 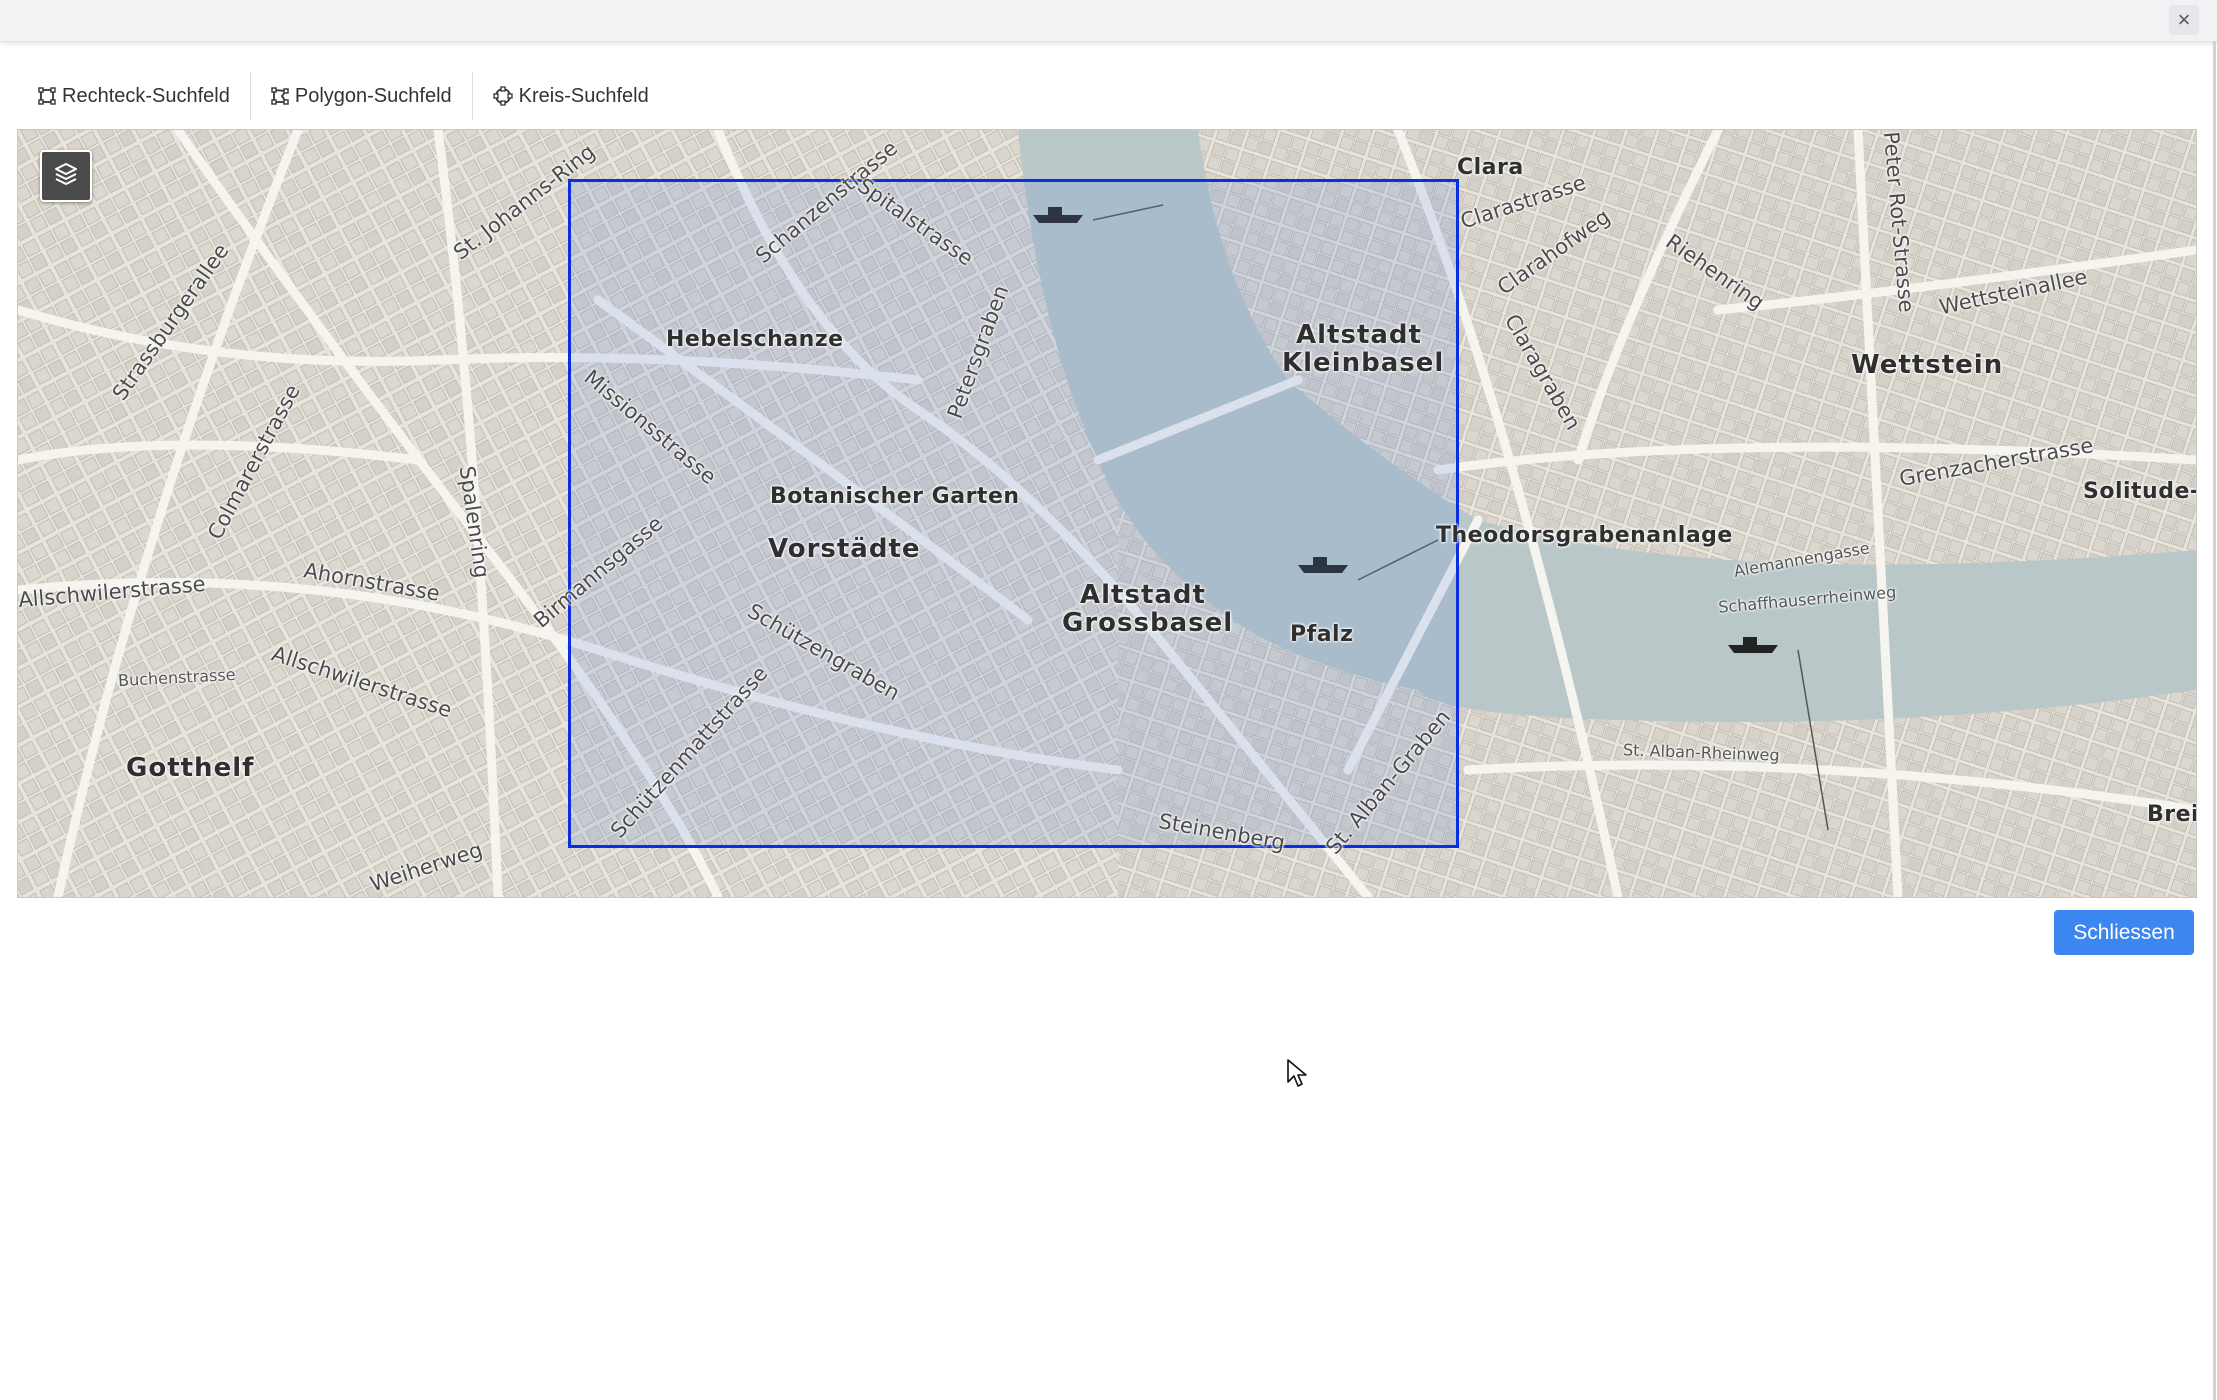 I want to click on district-label-altstadt-kleinbasel-1: Altstadt, so click(x=1359, y=335).